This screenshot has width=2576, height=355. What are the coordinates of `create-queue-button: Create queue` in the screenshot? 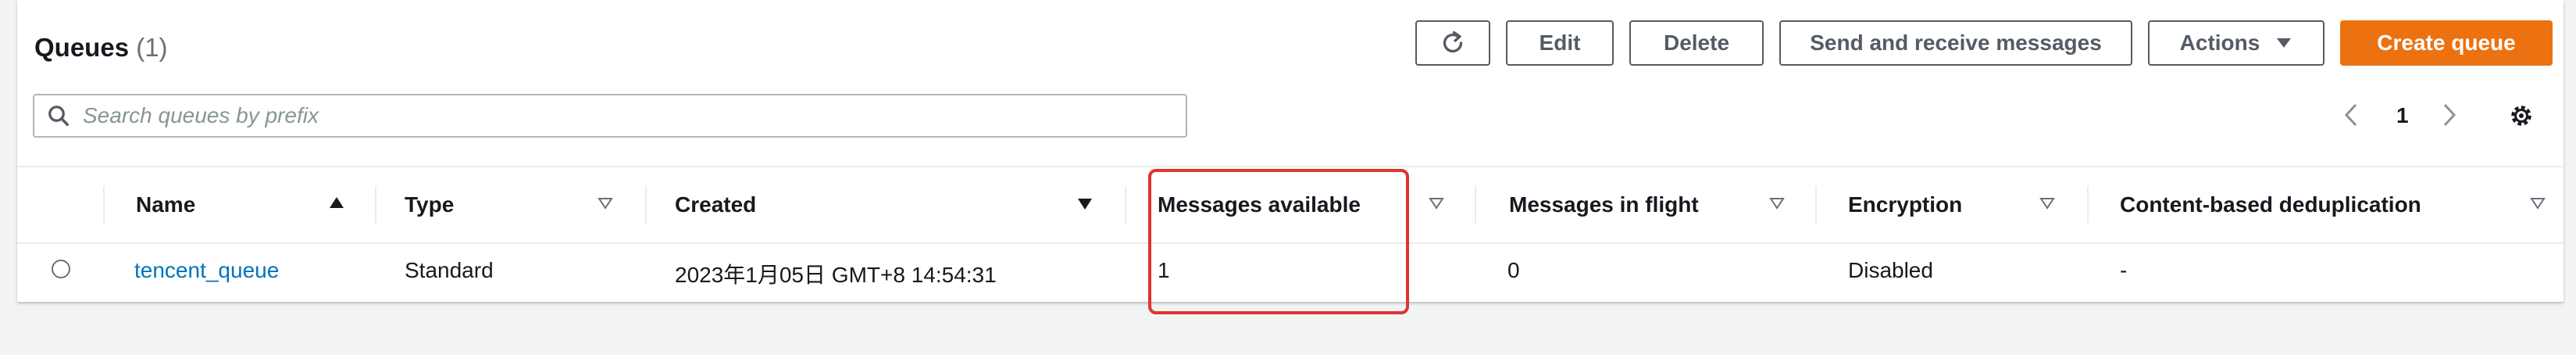 It's located at (2446, 43).